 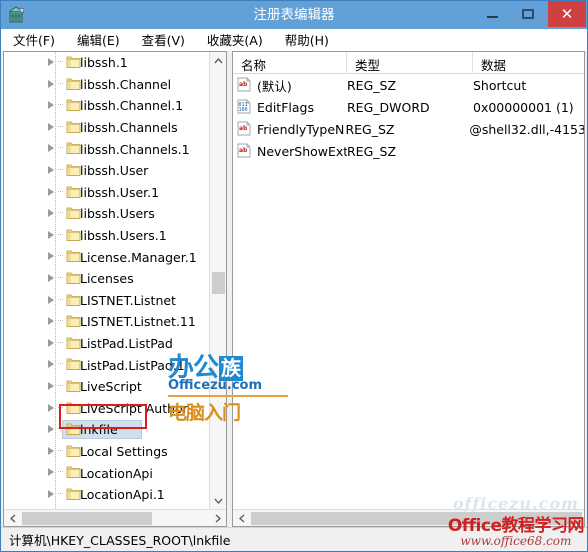 I want to click on column-header-name: 名称, so click(x=290, y=63).